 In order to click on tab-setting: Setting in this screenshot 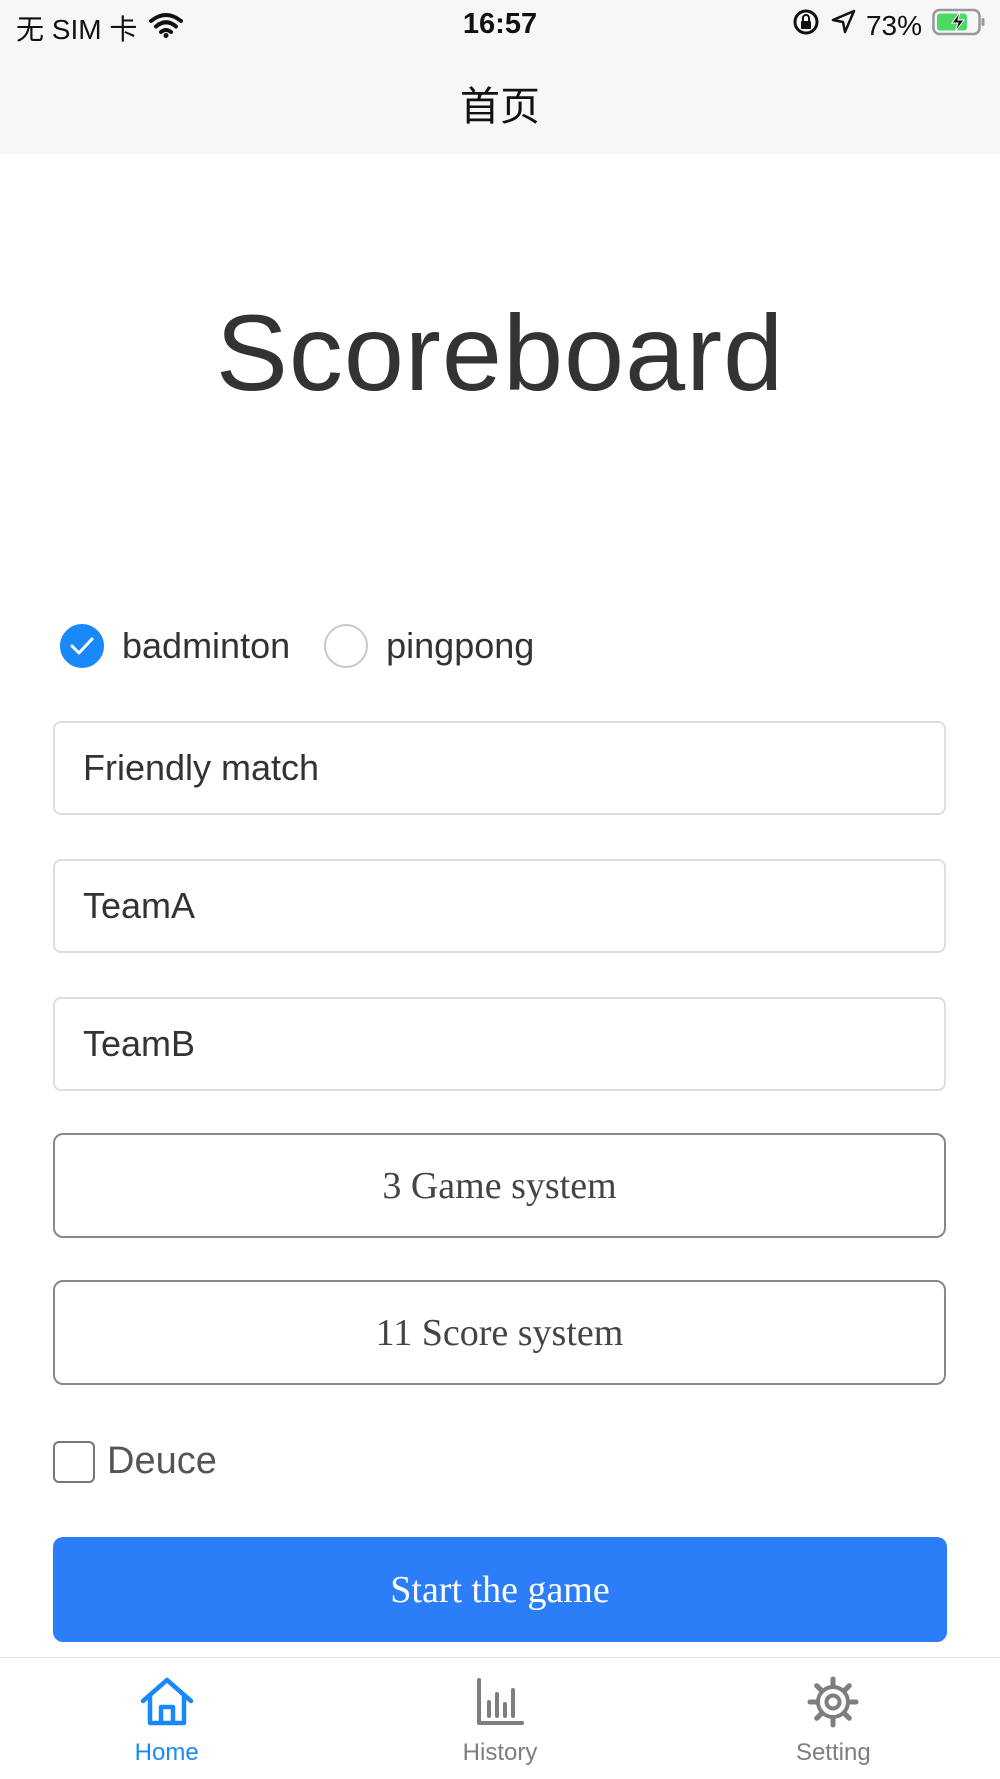, I will do `click(833, 1718)`.